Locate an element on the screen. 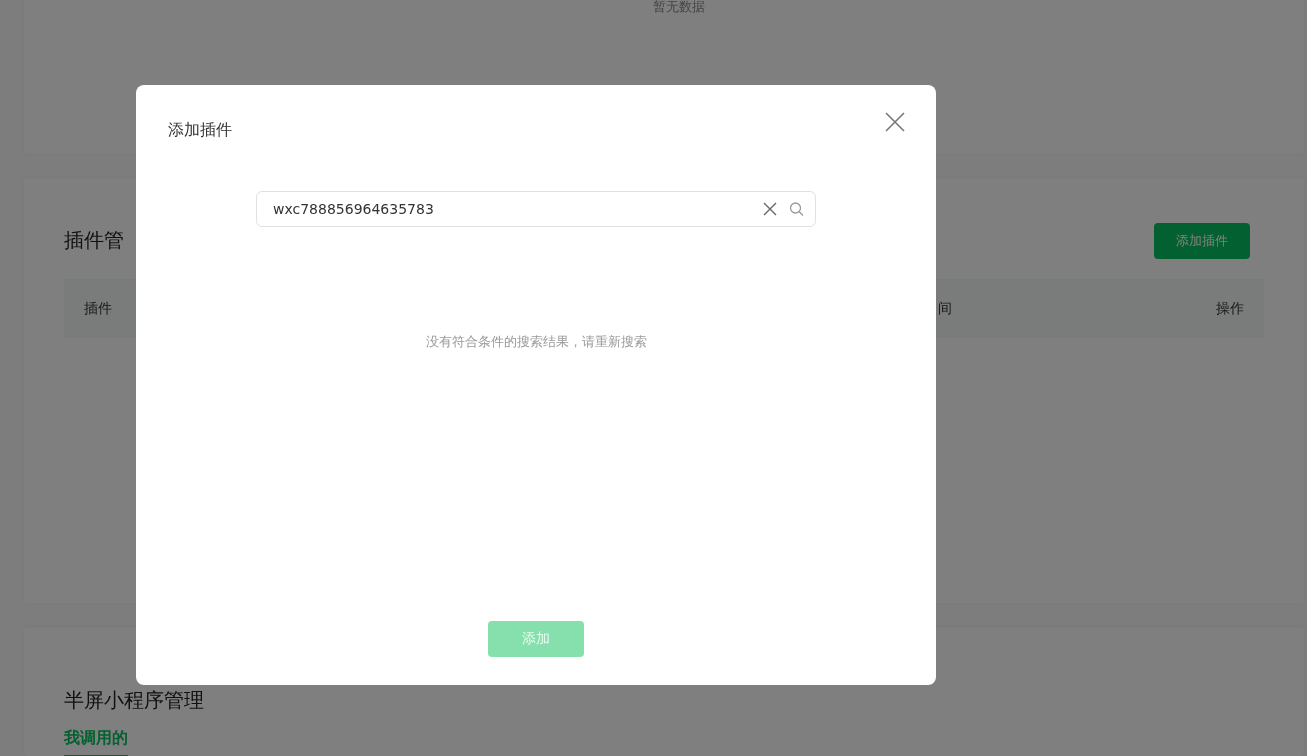  section-title: 插件管 is located at coordinates (94, 240).